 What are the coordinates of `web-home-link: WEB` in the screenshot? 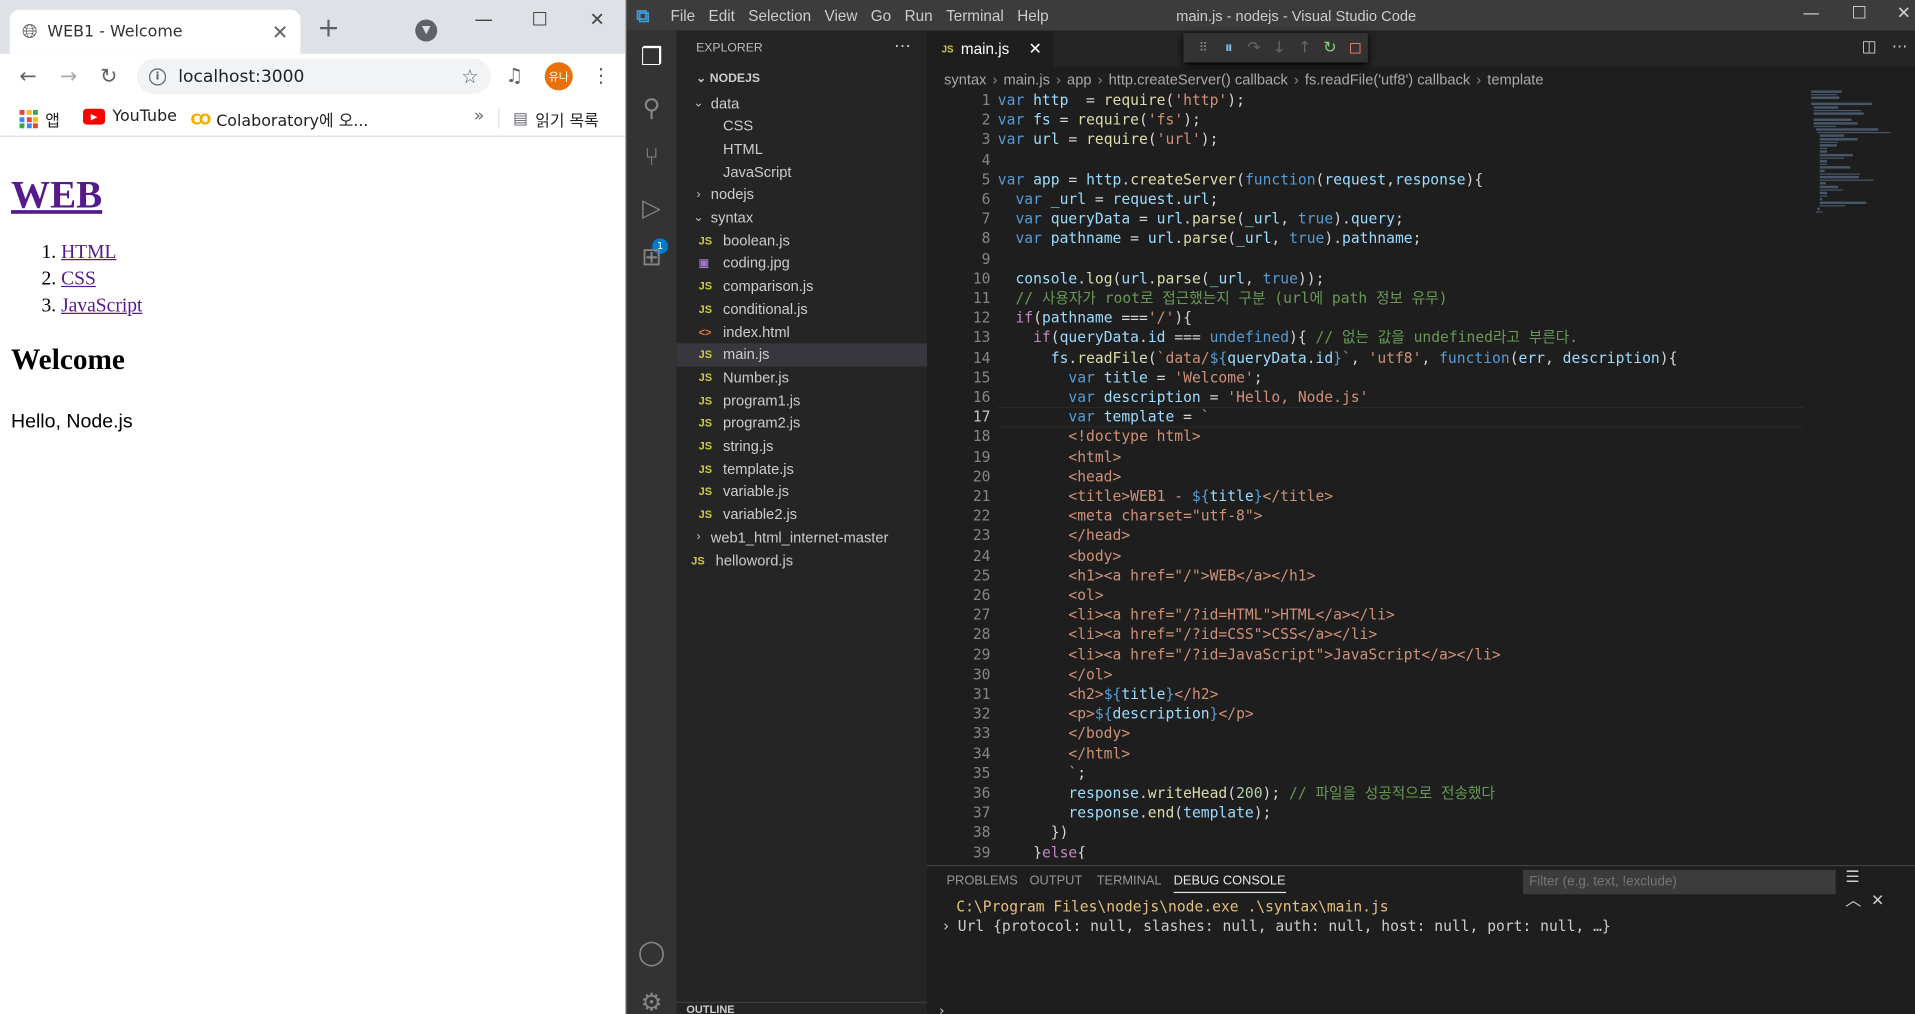 It's located at (56, 194).